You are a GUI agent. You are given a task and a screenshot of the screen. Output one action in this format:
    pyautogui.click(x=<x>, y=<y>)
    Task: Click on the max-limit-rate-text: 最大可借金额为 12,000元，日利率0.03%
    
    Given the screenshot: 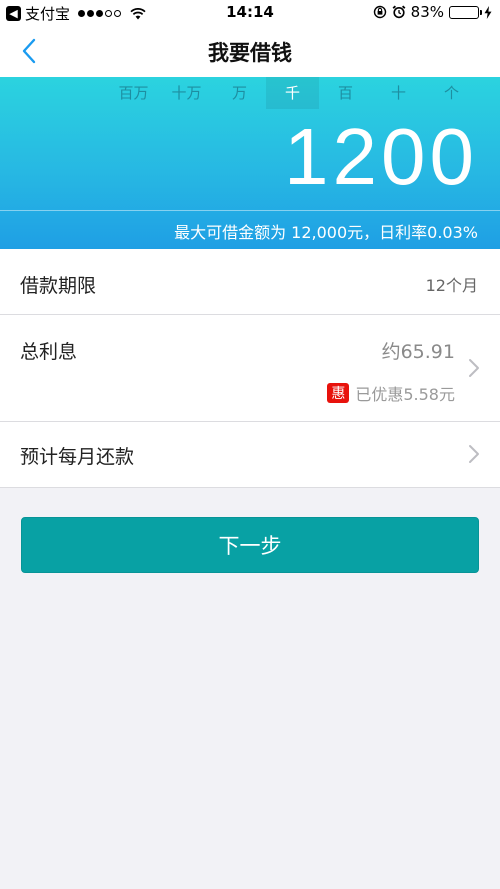 What is the action you would take?
    pyautogui.click(x=326, y=232)
    